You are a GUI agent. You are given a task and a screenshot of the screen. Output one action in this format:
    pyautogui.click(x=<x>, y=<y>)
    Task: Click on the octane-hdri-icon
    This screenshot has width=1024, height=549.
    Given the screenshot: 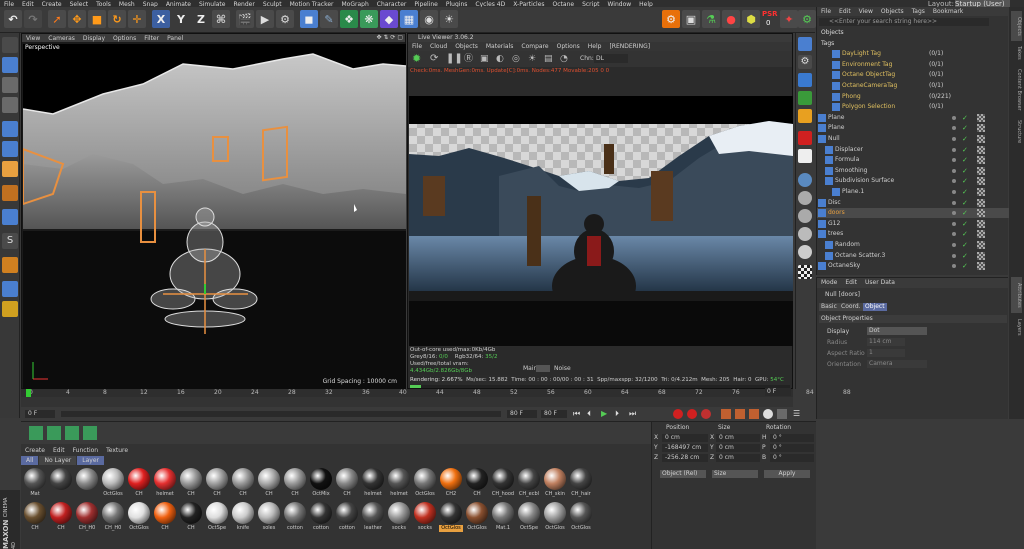 What is the action you would take?
    pyautogui.click(x=805, y=80)
    